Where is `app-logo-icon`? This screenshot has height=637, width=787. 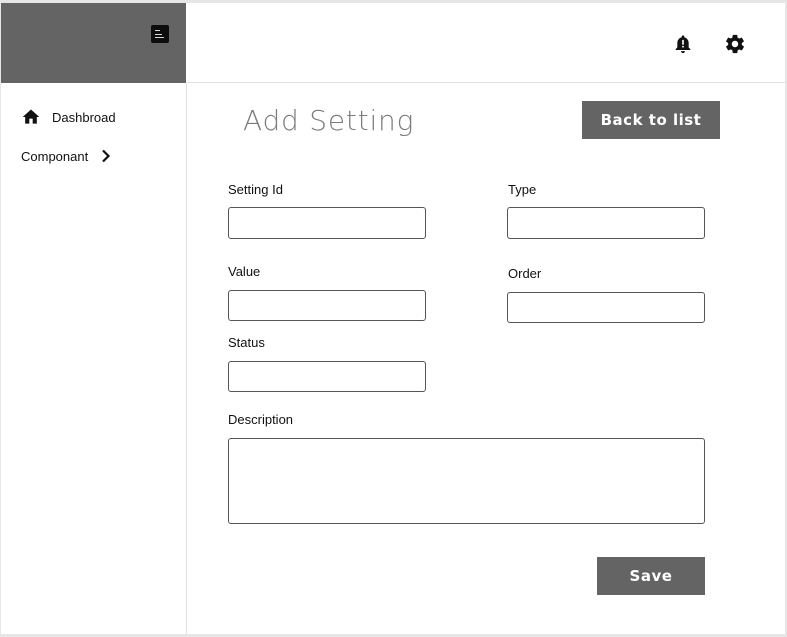
app-logo-icon is located at coordinates (160, 34).